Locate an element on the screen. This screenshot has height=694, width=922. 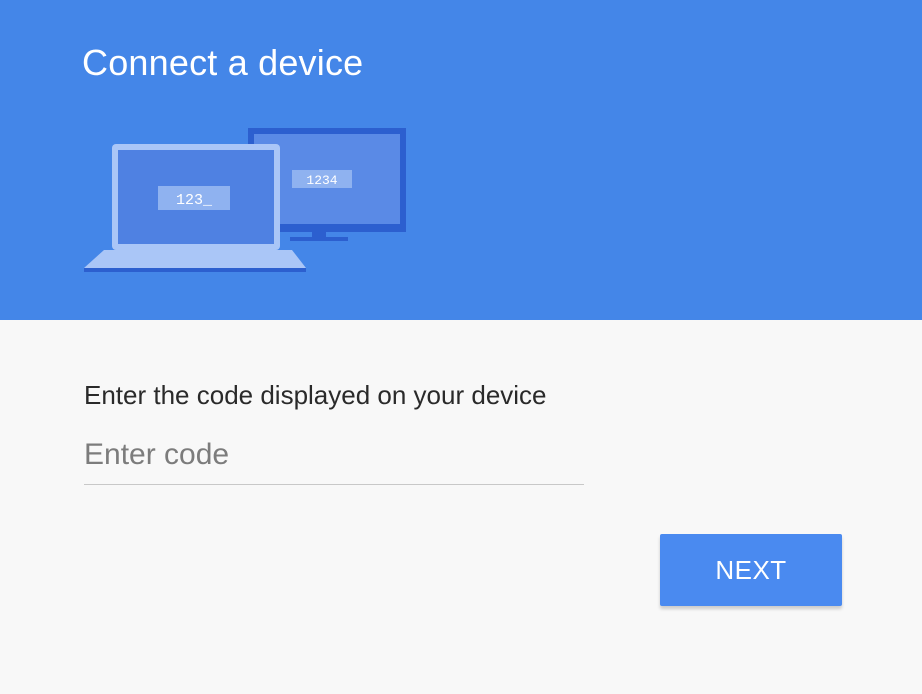
tv-screen-code: 1234 is located at coordinates (321, 180).